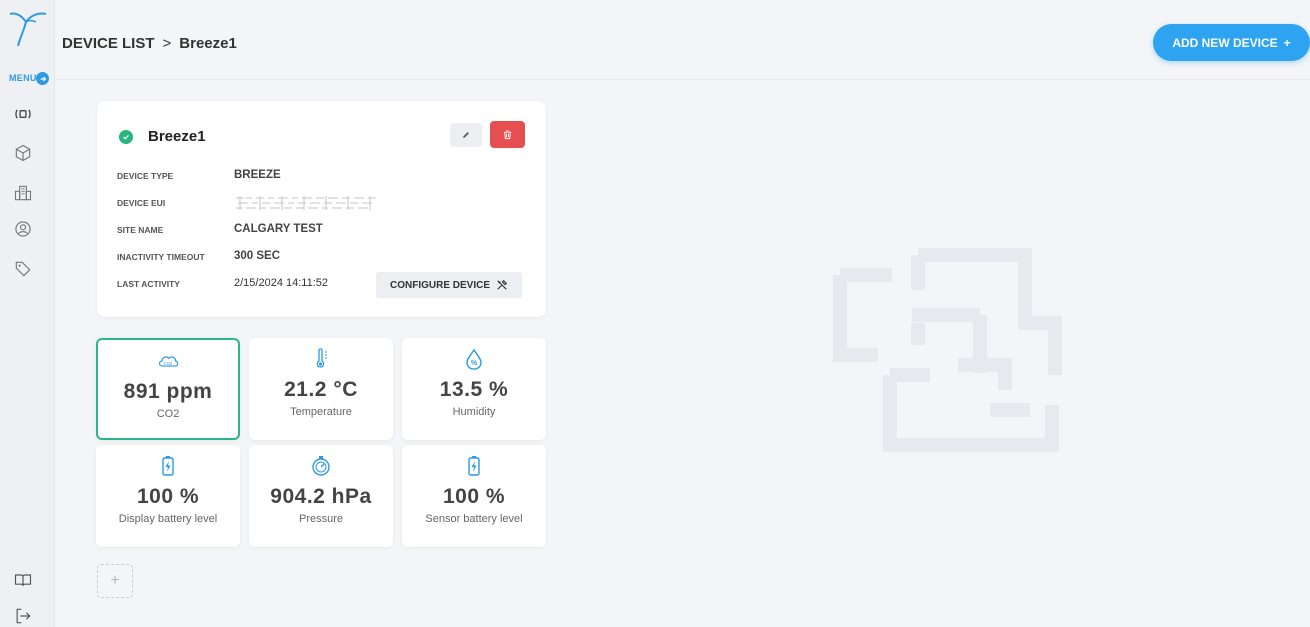  What do you see at coordinates (502, 284) in the screenshot?
I see `tools-icon` at bounding box center [502, 284].